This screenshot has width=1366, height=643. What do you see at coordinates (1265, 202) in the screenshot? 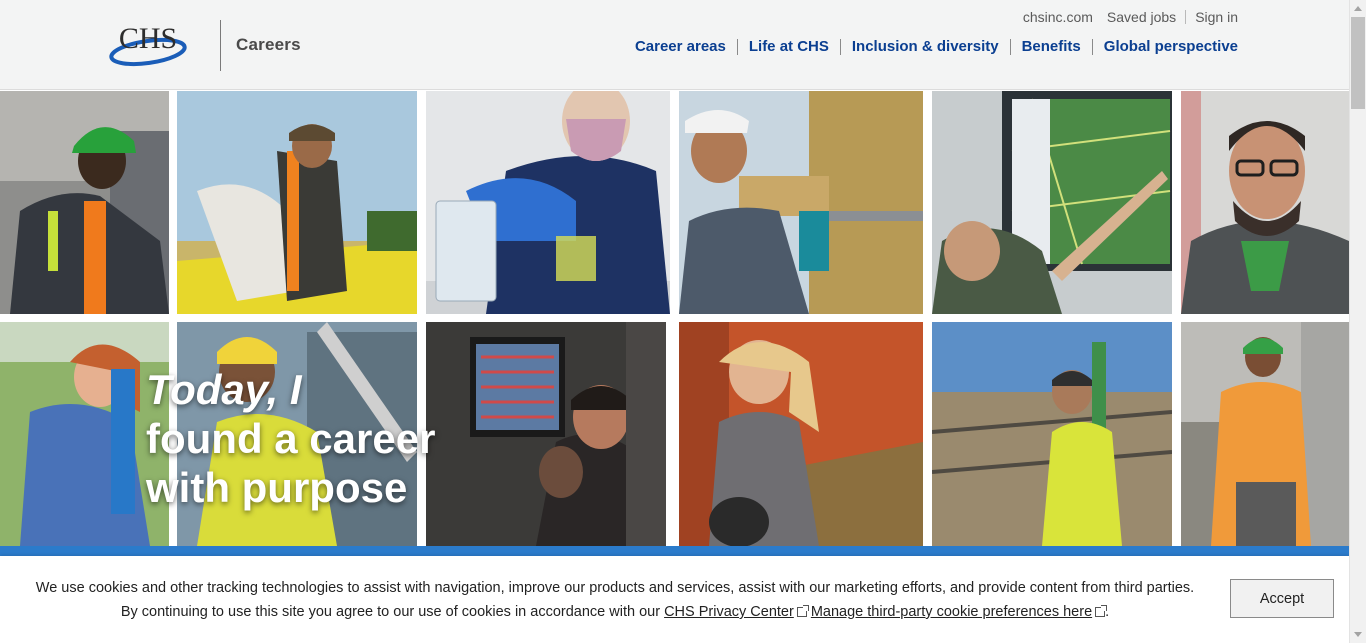
I see `photo-smiling-man-glasses` at bounding box center [1265, 202].